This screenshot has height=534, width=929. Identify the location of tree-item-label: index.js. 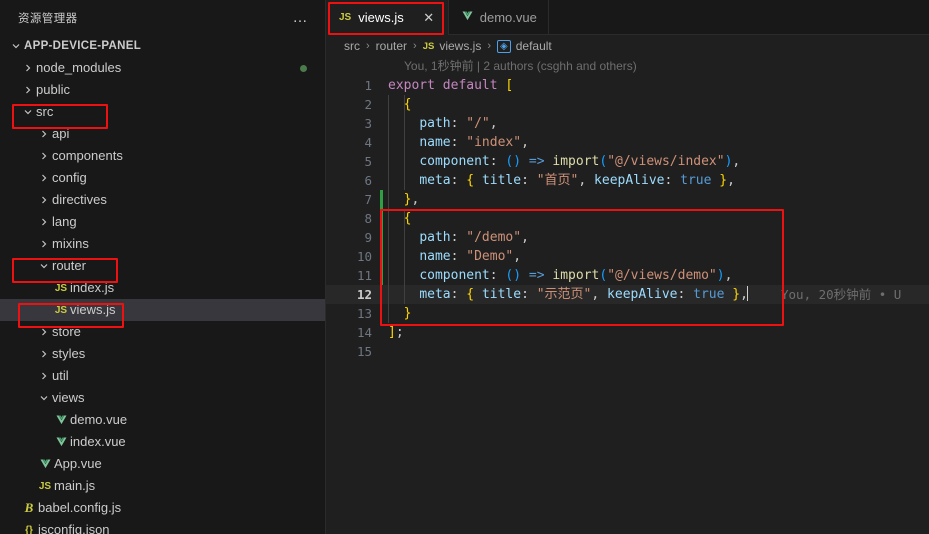
(92, 287).